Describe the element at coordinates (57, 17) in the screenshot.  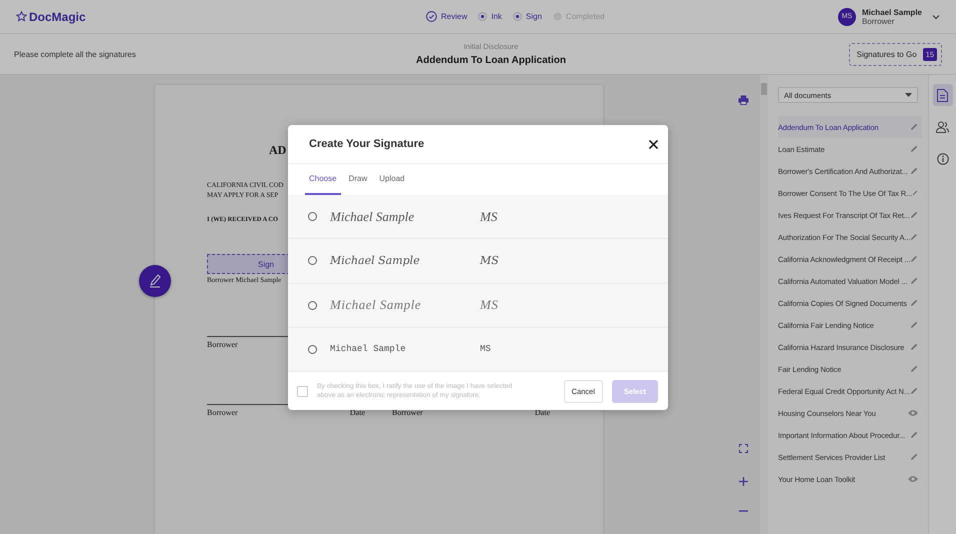
I see `logo-text: DocMagic` at that location.